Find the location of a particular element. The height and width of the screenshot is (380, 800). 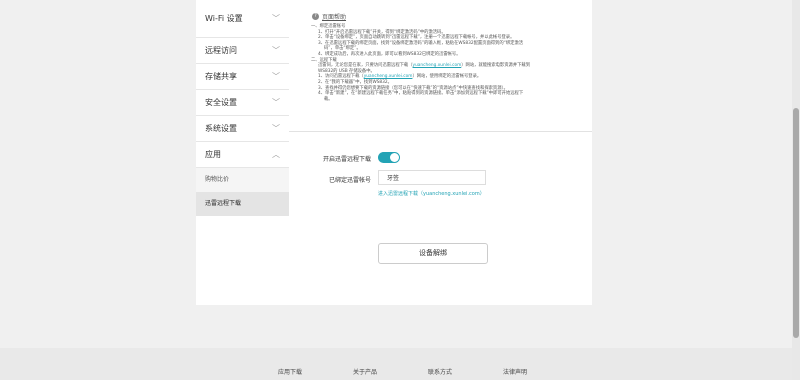

sidebar-item-system: 系统设置 ﹀ is located at coordinates (242, 129).